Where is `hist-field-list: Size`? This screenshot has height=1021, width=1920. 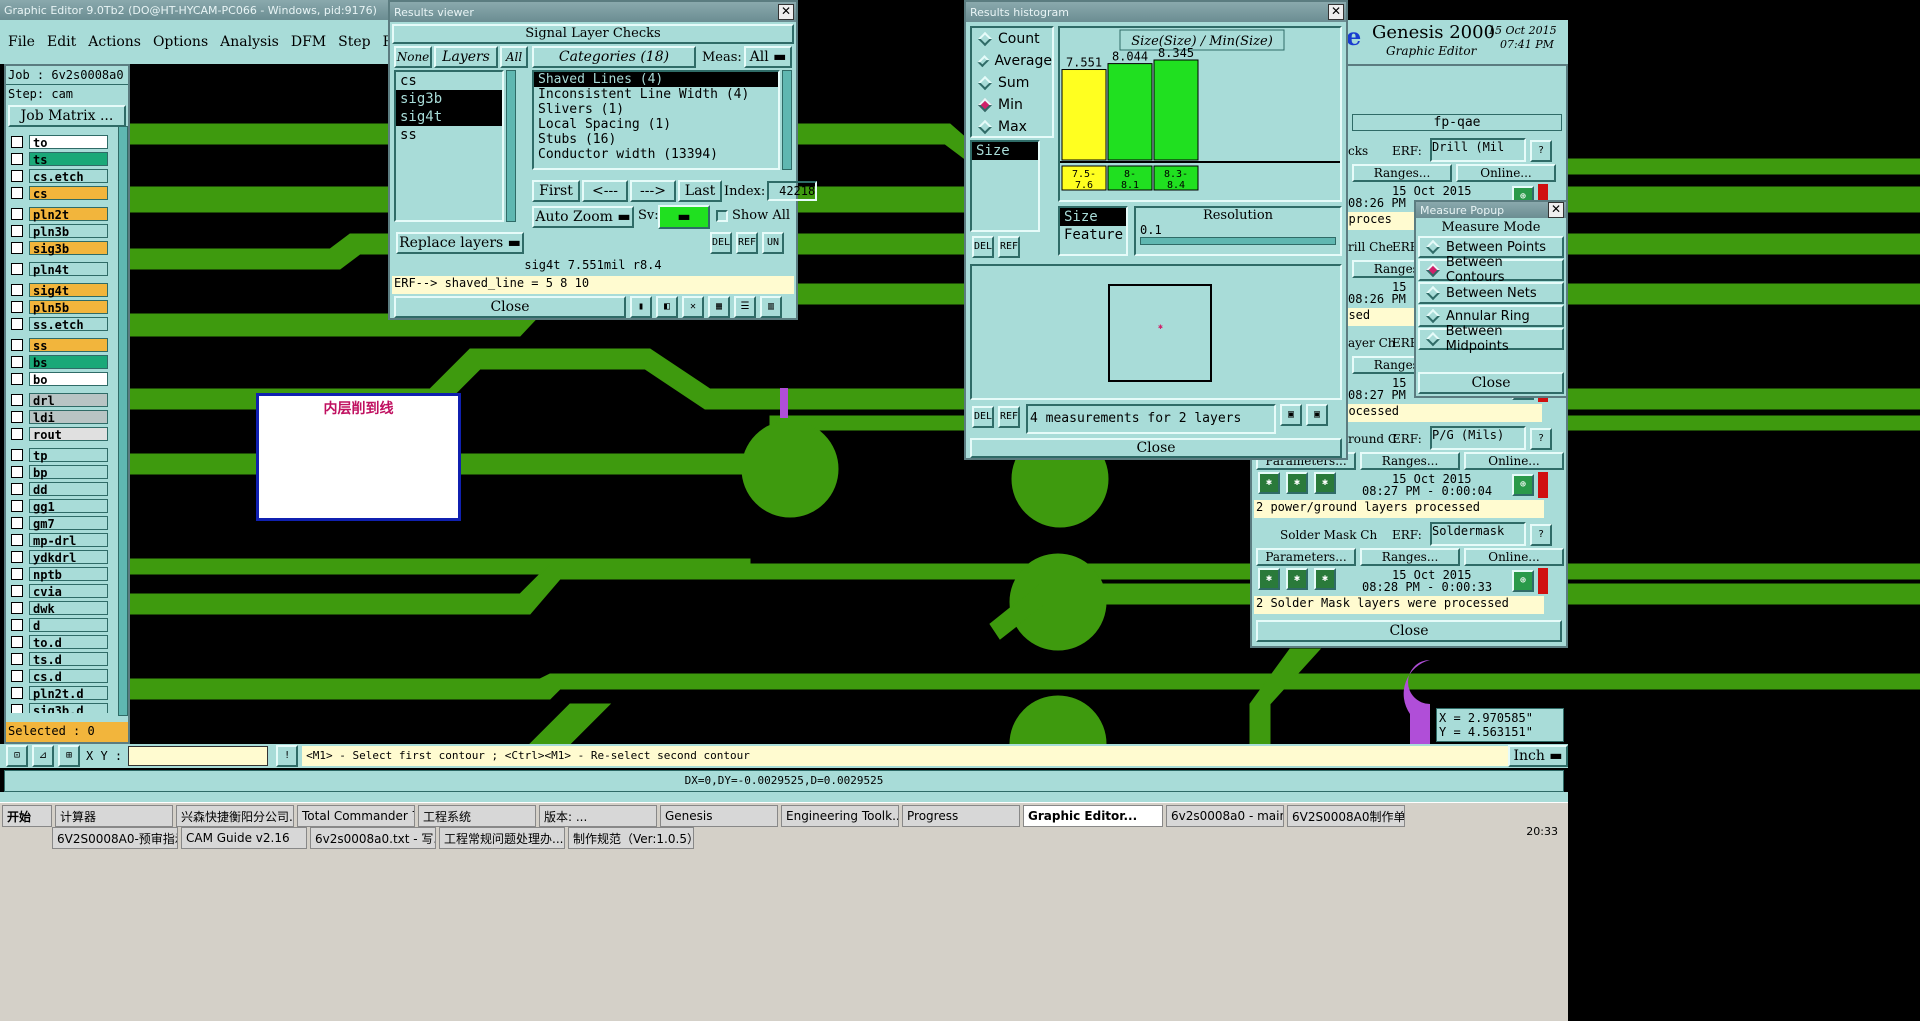 hist-field-list: Size is located at coordinates (1005, 186).